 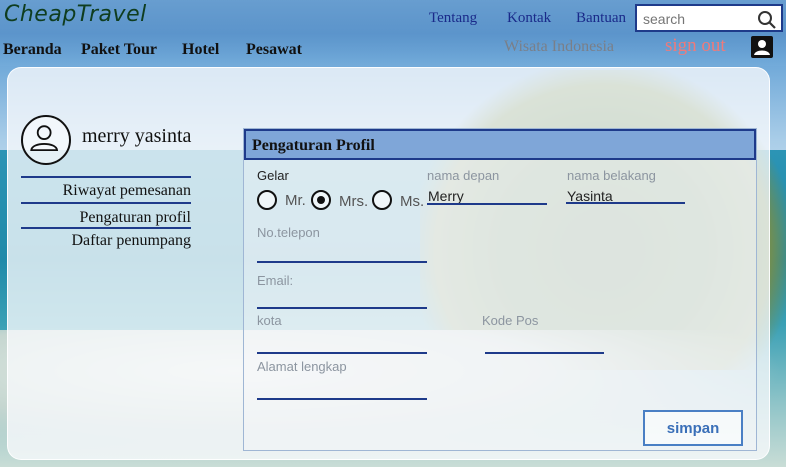 I want to click on search-box, so click(x=709, y=18).